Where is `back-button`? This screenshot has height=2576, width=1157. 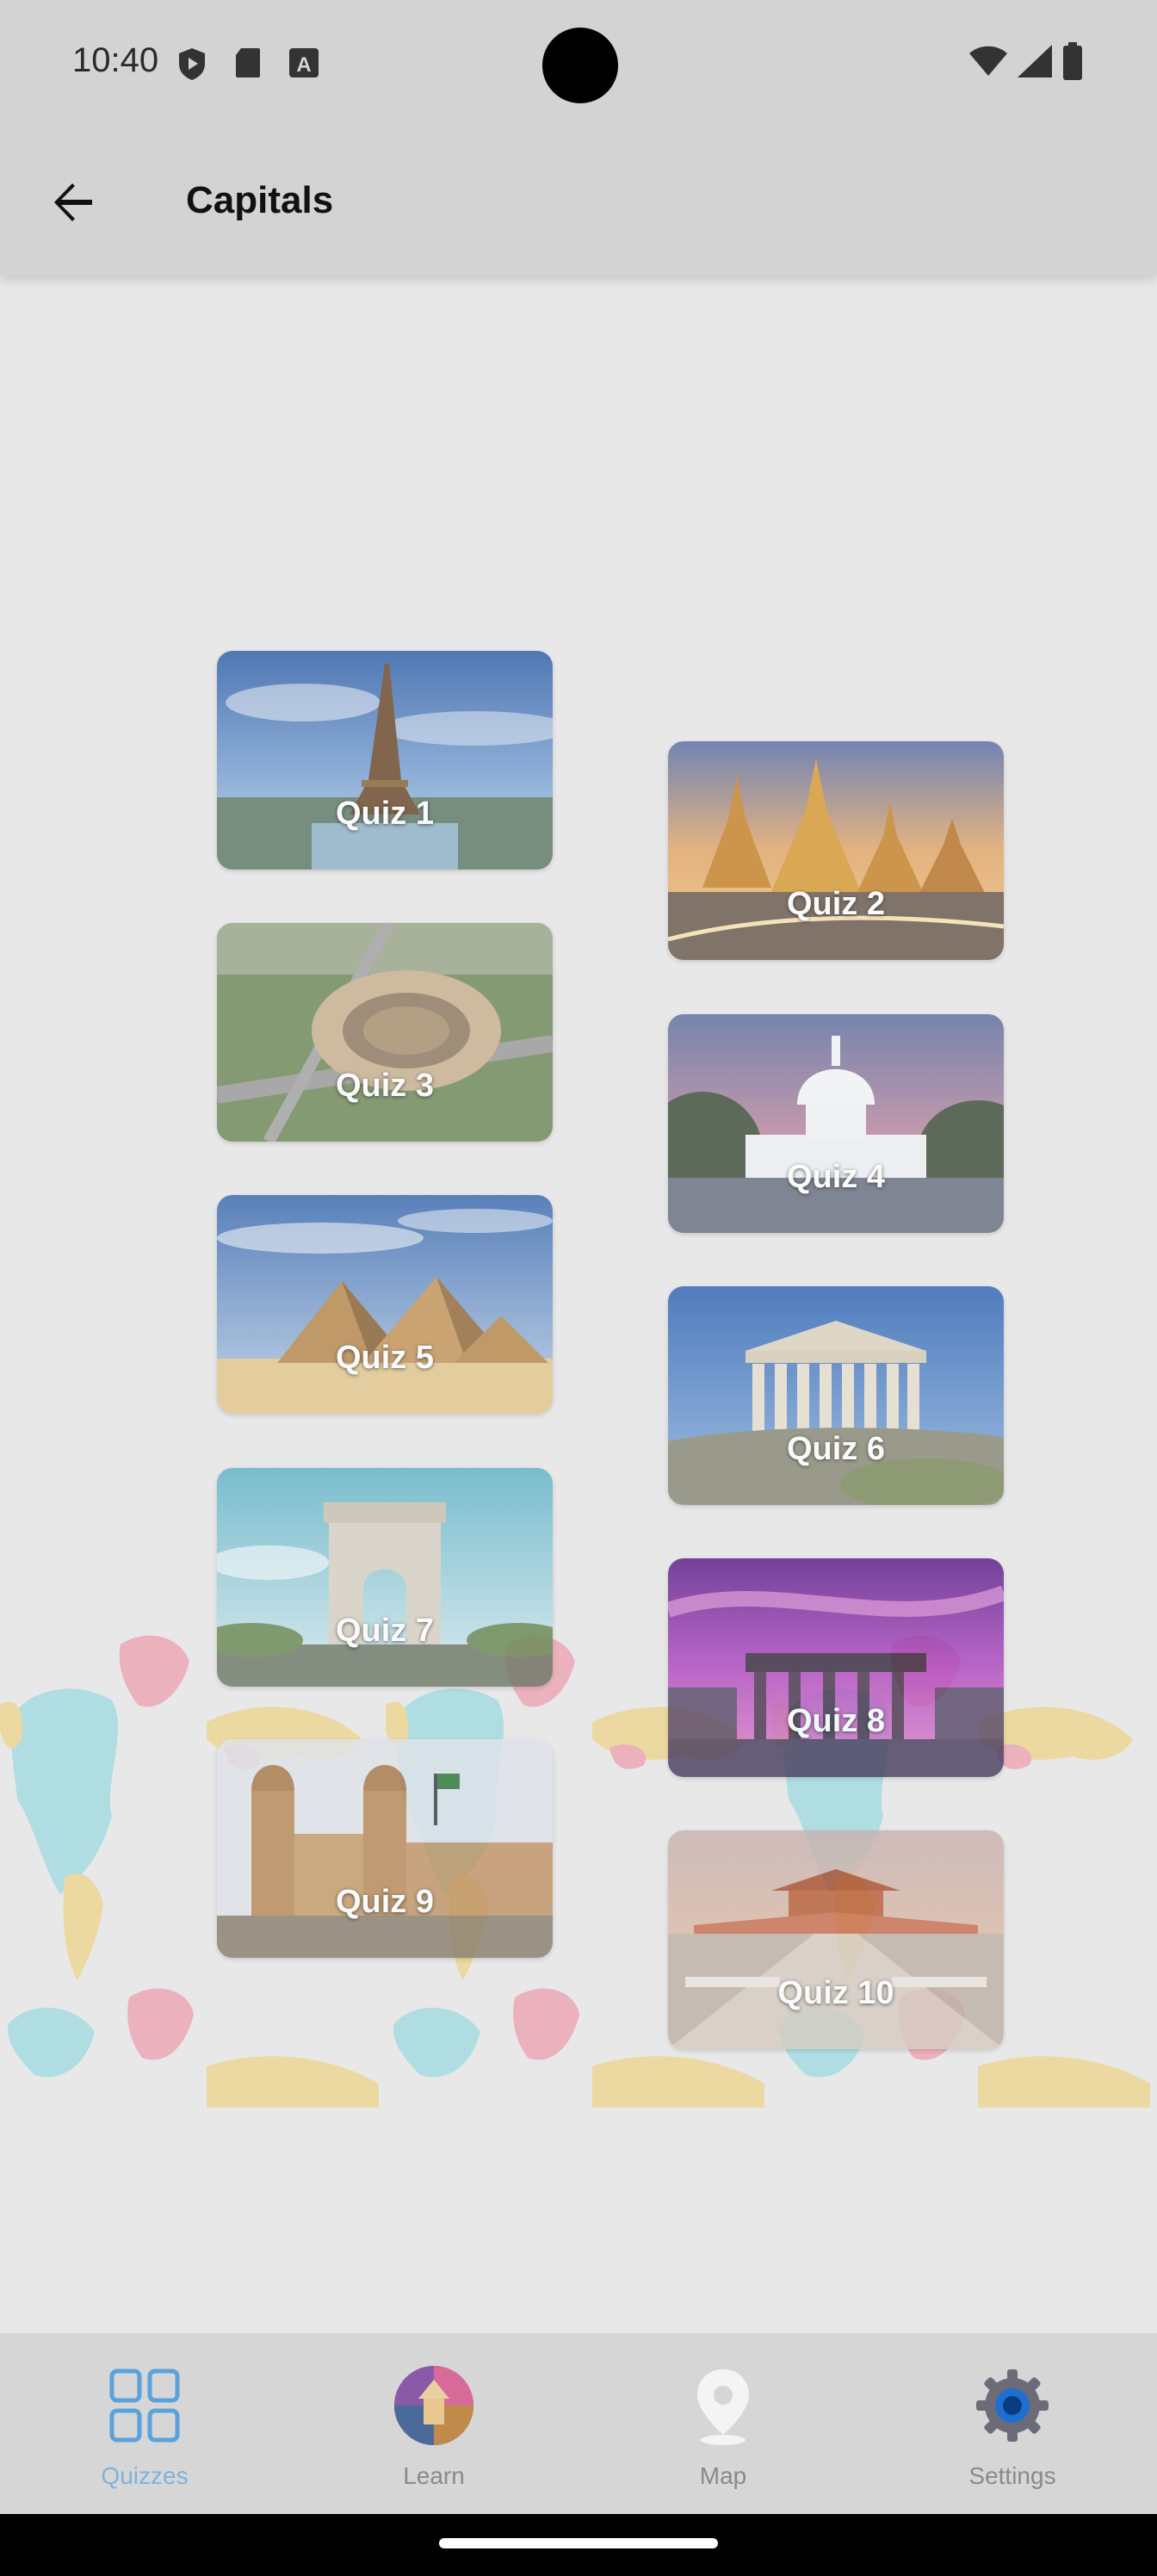 back-button is located at coordinates (73, 202).